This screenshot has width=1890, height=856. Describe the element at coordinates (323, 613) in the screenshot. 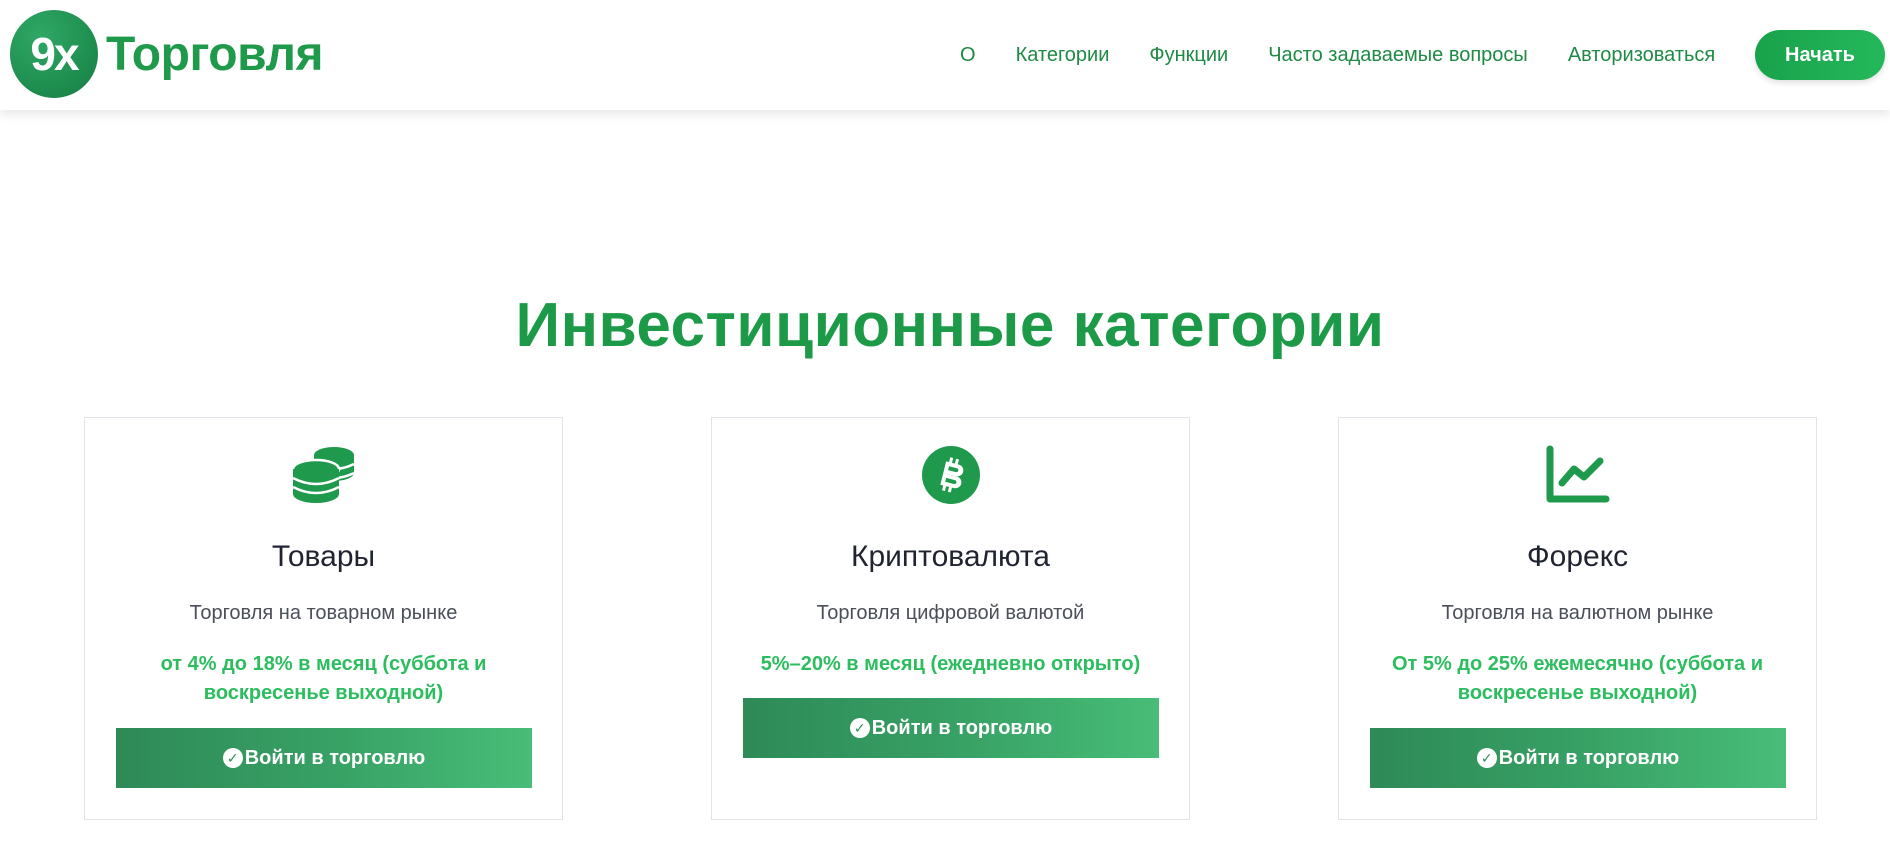

I see `card-description: Торговля на товарном рынке` at that location.